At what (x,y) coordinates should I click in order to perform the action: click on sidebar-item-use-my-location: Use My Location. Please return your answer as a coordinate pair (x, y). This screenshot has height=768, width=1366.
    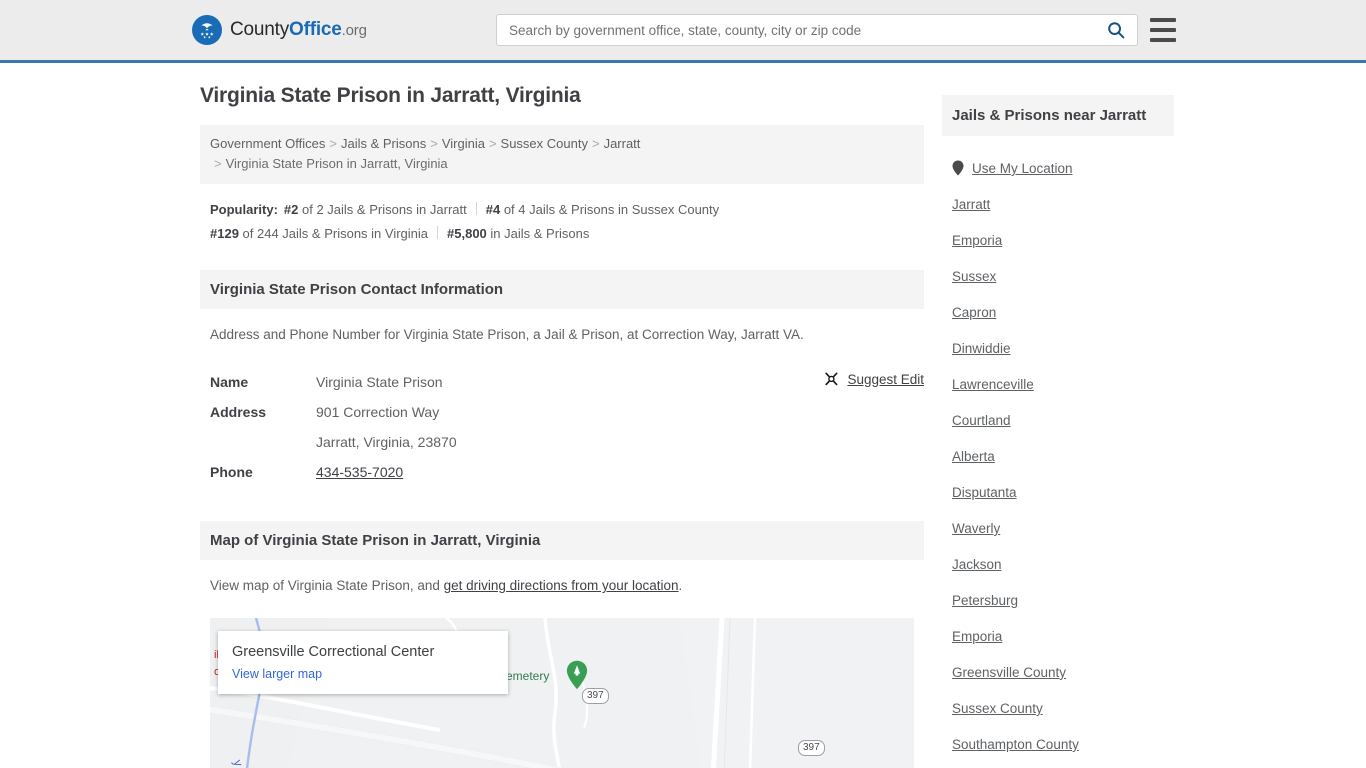
    Looking at the image, I should click on (1058, 168).